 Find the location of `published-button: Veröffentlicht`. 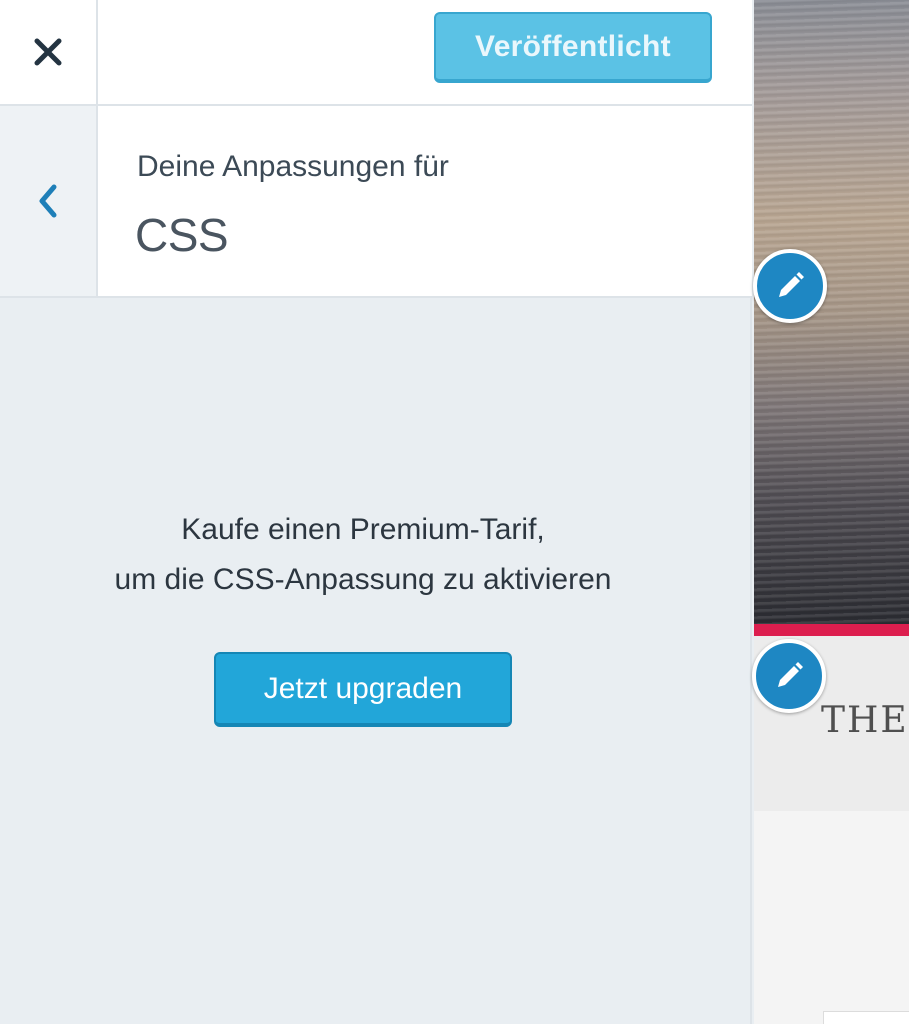

published-button: Veröffentlicht is located at coordinates (573, 47).